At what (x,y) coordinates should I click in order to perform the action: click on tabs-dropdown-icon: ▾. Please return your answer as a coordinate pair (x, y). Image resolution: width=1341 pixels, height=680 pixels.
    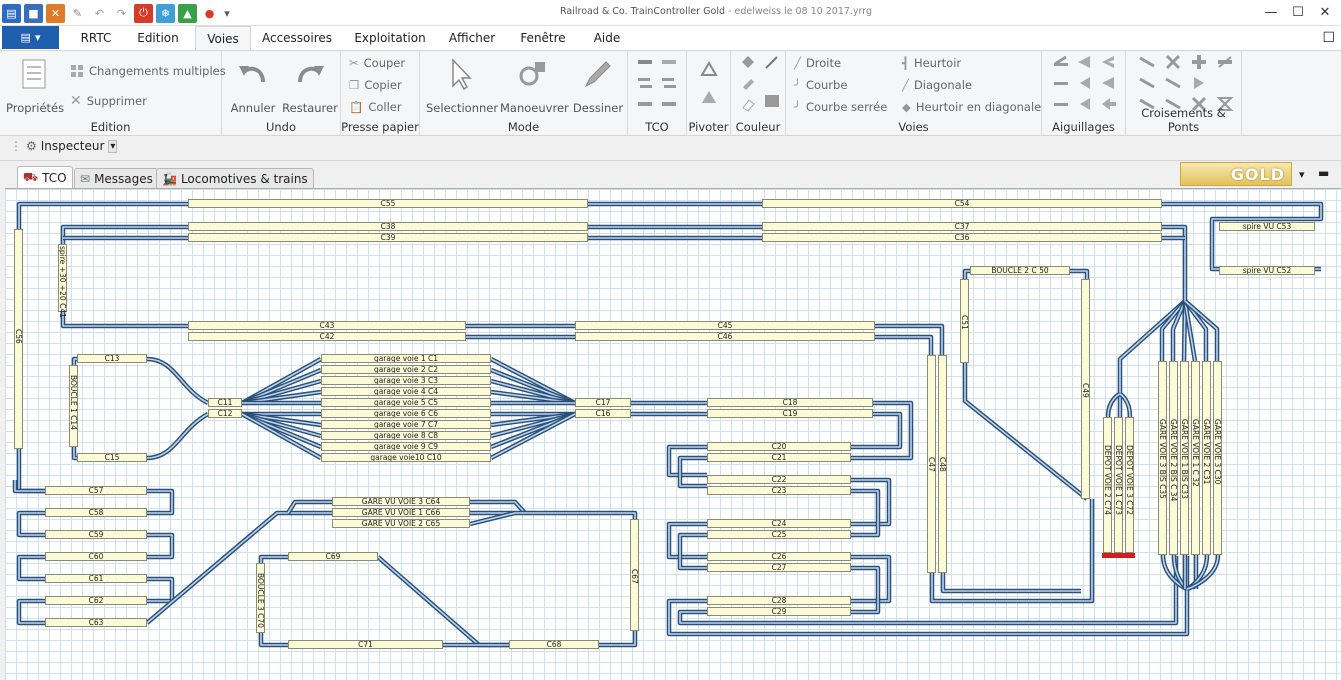
    Looking at the image, I should click on (1302, 174).